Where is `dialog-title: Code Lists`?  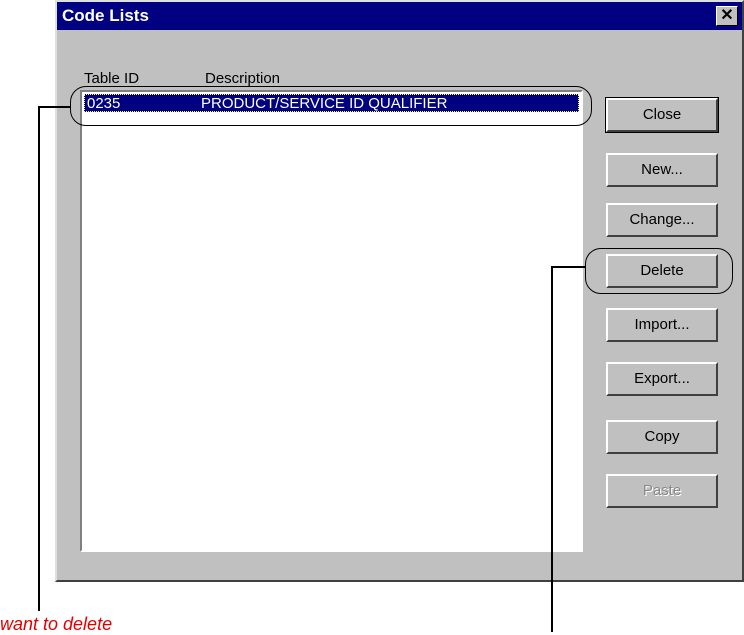 dialog-title: Code Lists is located at coordinates (105, 15).